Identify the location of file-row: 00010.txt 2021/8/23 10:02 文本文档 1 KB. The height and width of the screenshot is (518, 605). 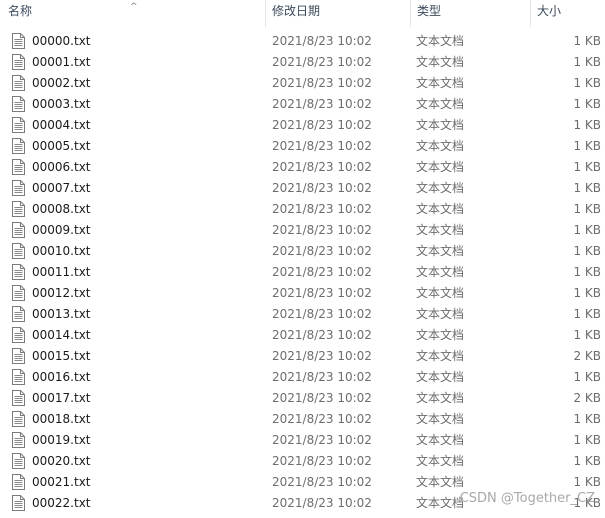
(302, 251).